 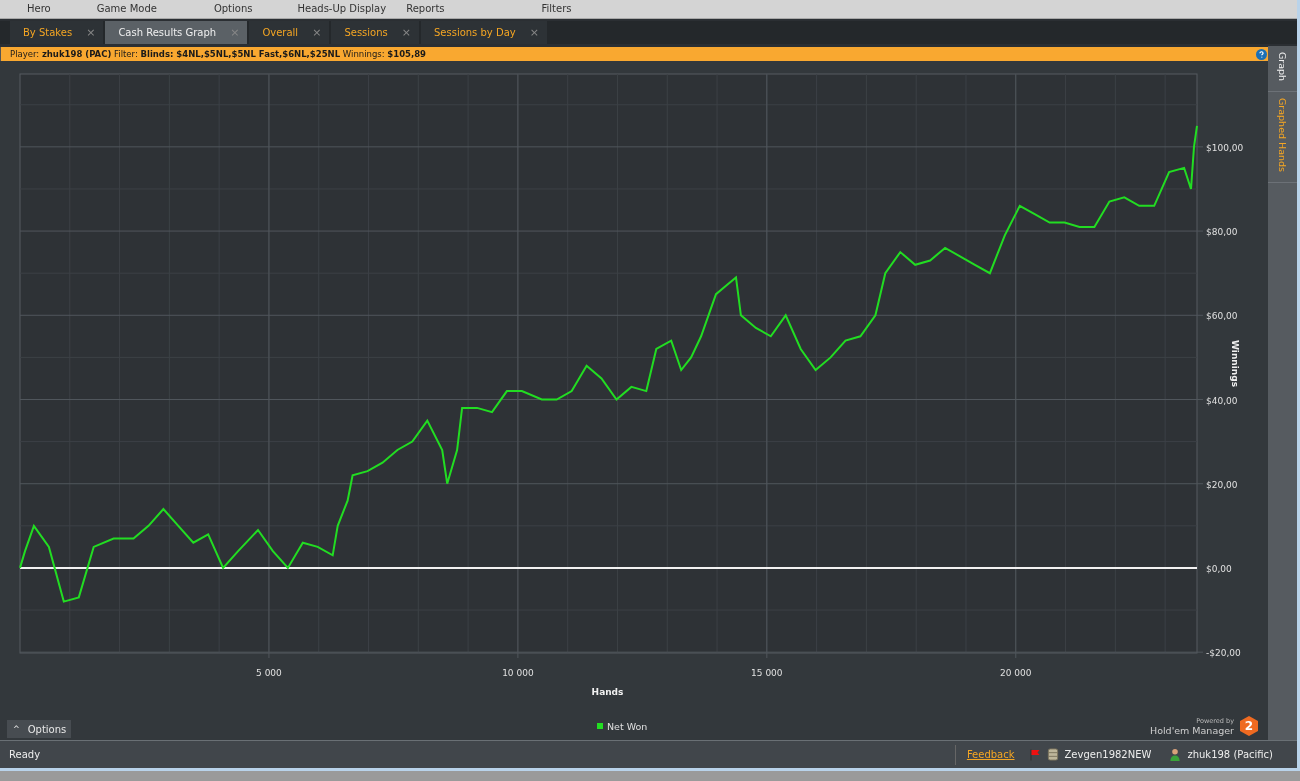 I want to click on database-name: Zevgen1982NEW, so click(x=1108, y=754).